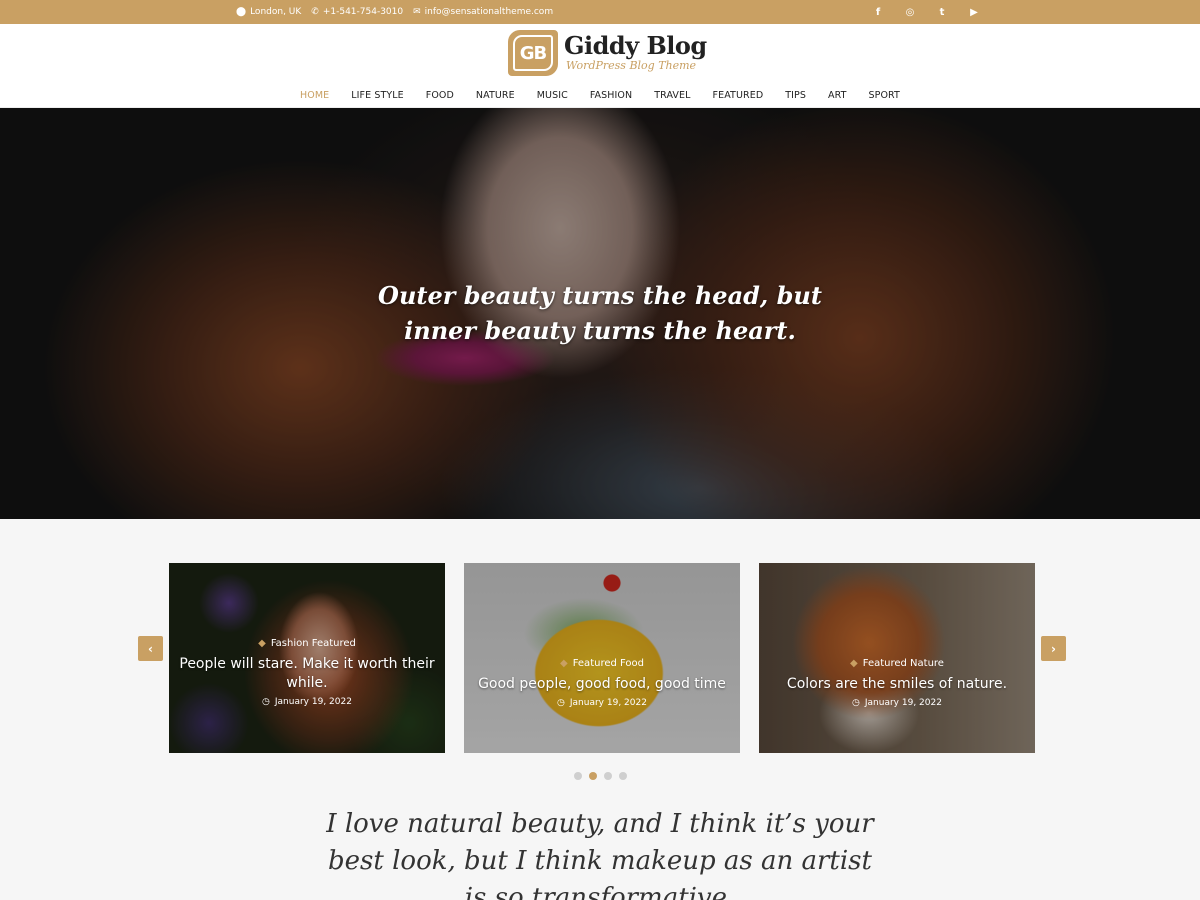 This screenshot has height=900, width=1200. What do you see at coordinates (611, 95) in the screenshot?
I see `nav-fashion: FASHION` at bounding box center [611, 95].